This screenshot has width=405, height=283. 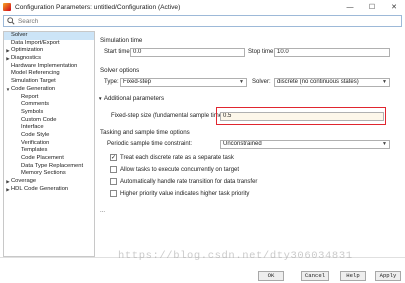 I want to click on solver-options-title: Solver options, so click(x=120, y=70).